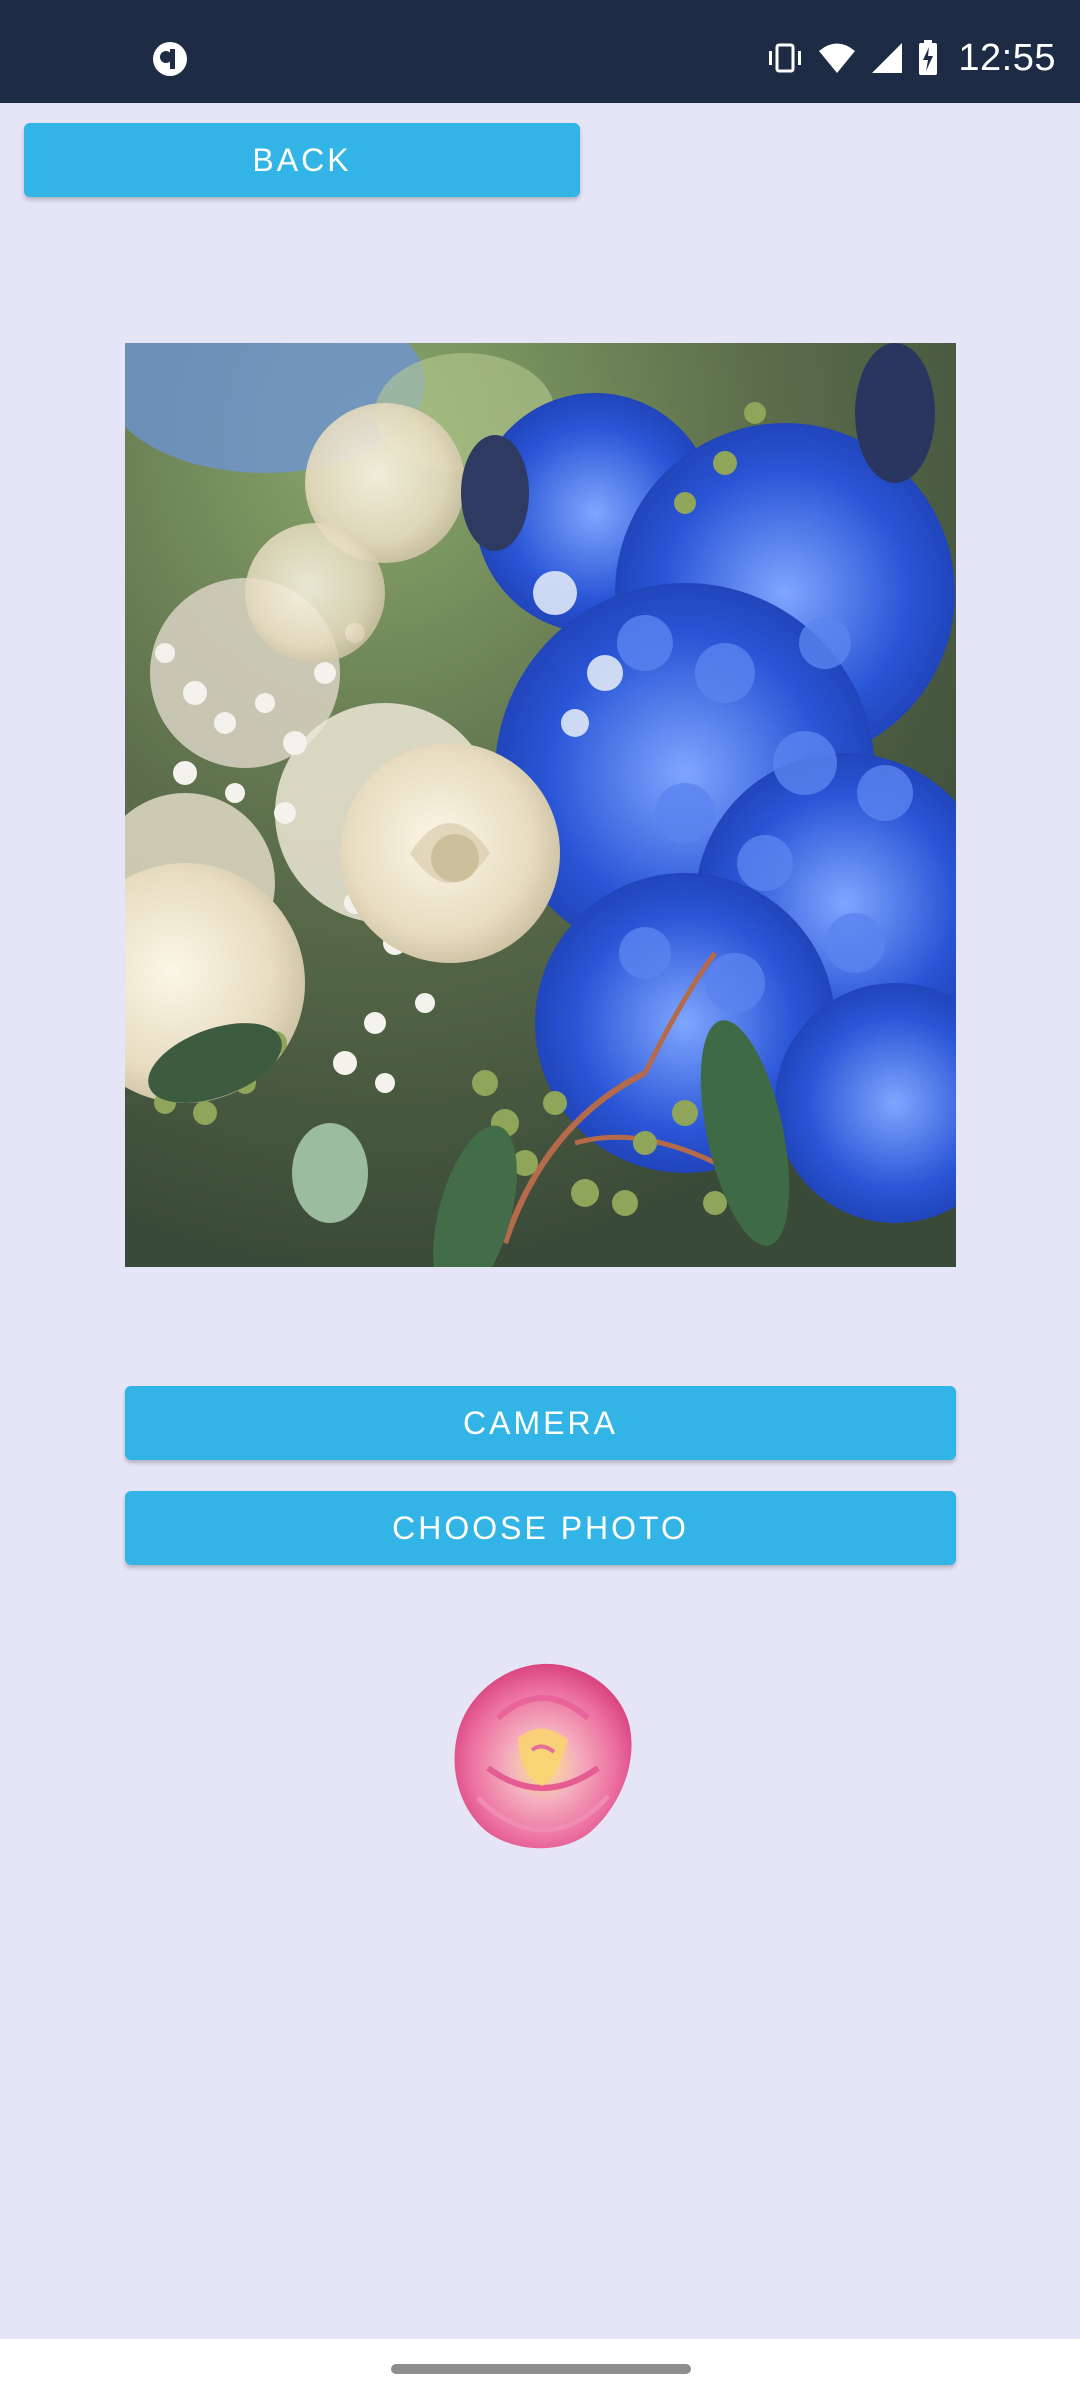 The width and height of the screenshot is (1080, 2400). What do you see at coordinates (541, 2369) in the screenshot?
I see `home-gesture-handle` at bounding box center [541, 2369].